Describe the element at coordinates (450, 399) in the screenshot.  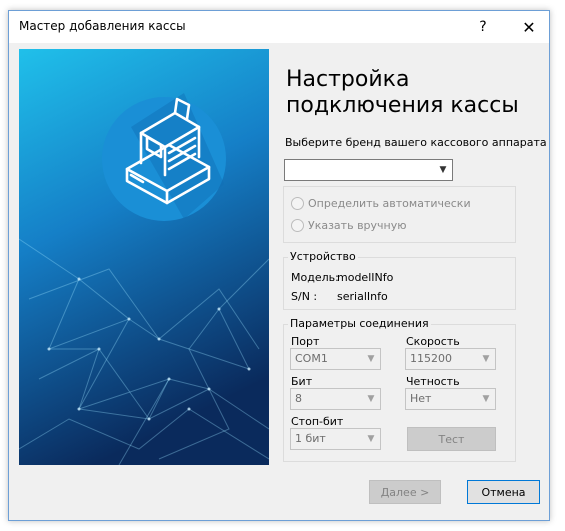
I see `parity-select: Нет ▼` at that location.